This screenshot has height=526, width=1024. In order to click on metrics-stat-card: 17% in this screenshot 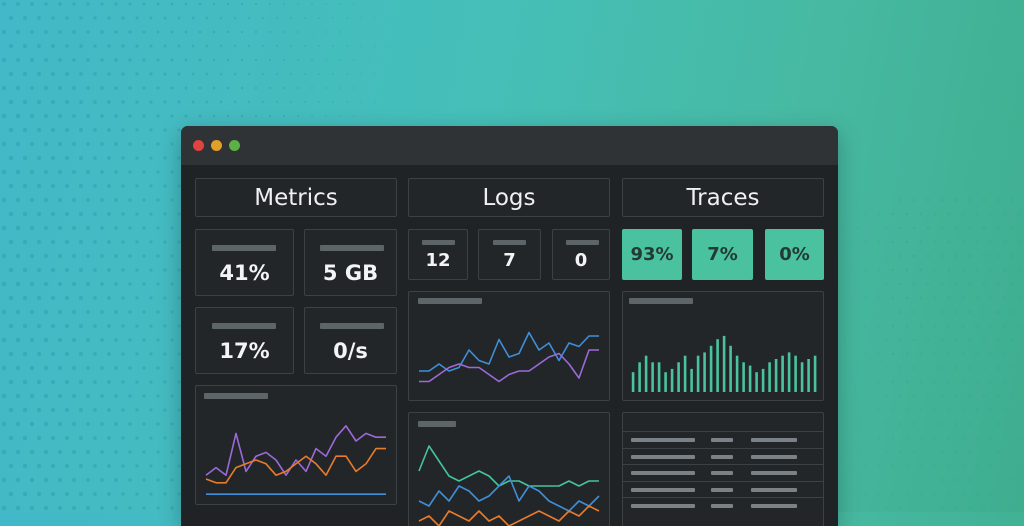, I will do `click(244, 340)`.